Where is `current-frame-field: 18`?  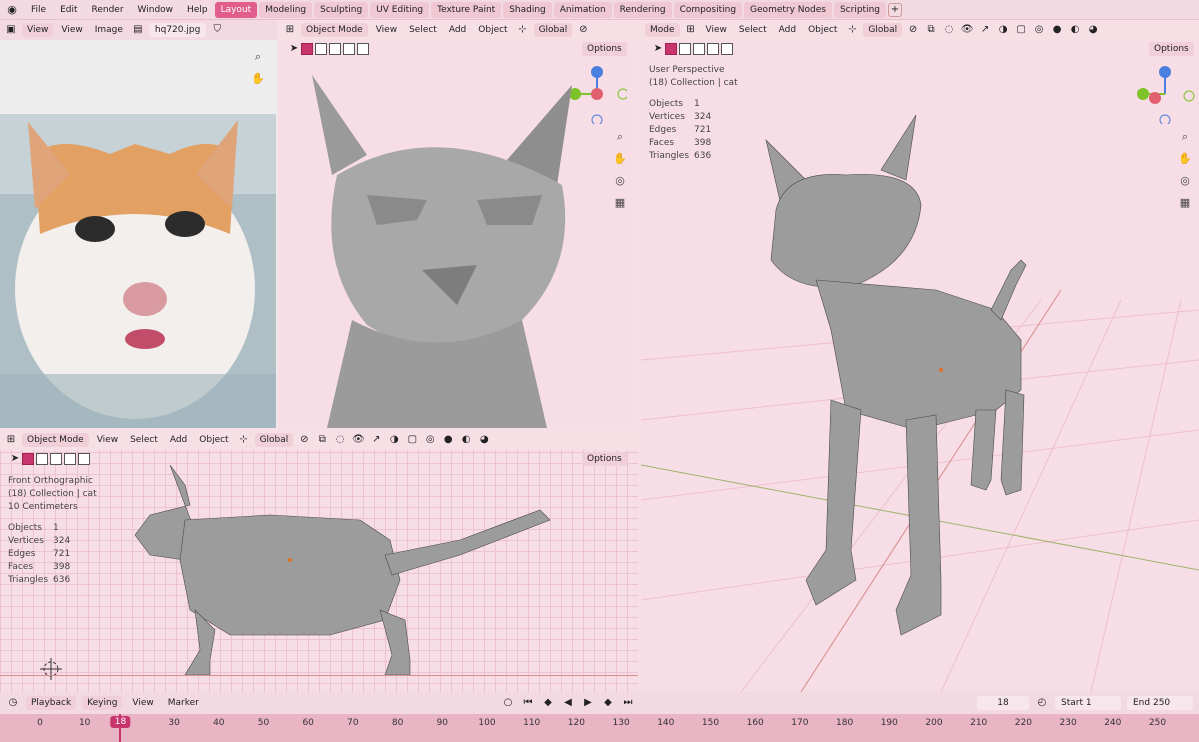
current-frame-field: 18 is located at coordinates (1003, 703).